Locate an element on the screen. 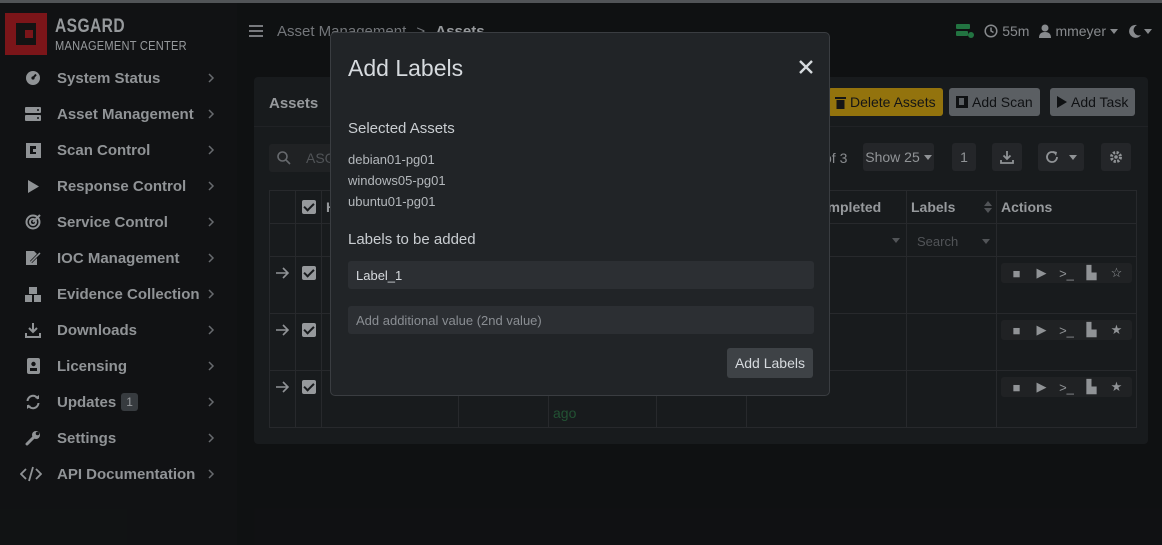  second-value-input is located at coordinates (581, 320).